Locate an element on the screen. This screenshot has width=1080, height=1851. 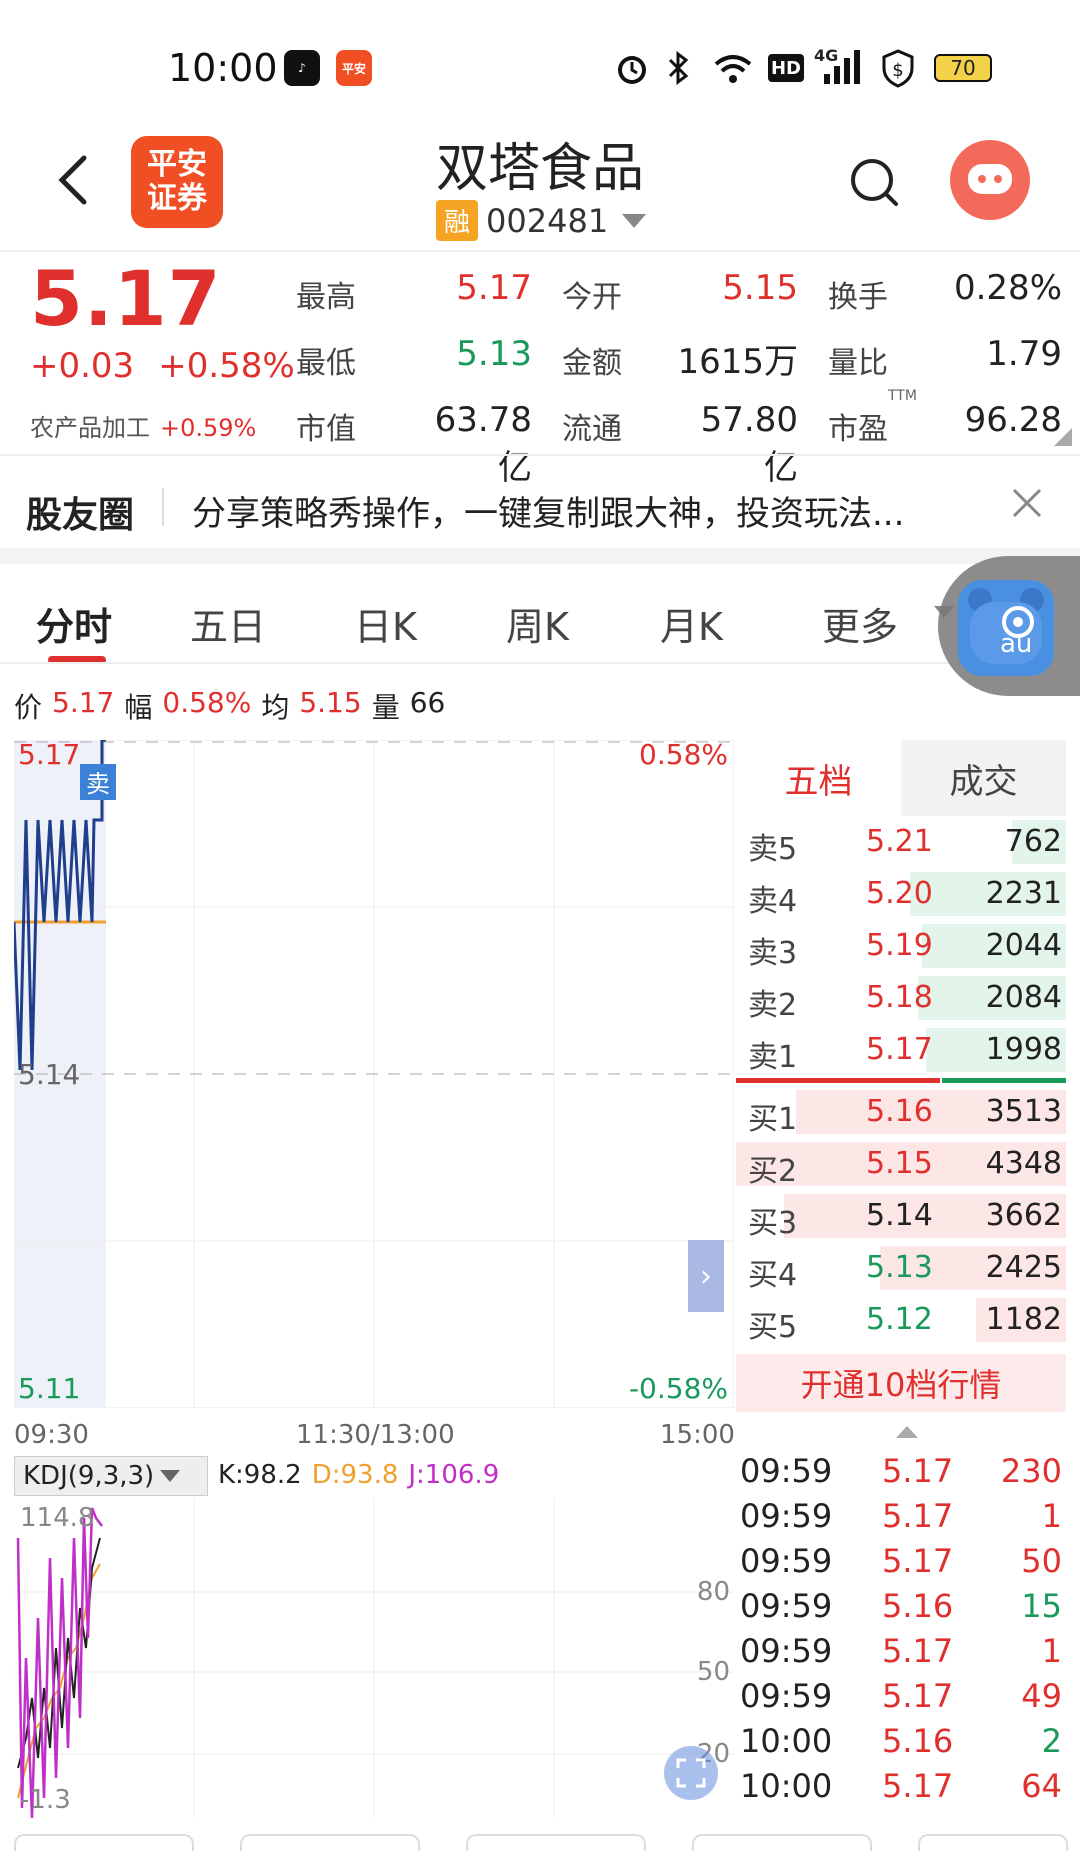
kdj-values: K:98.2 D:93.8 J:106.9 is located at coordinates (358, 1475).